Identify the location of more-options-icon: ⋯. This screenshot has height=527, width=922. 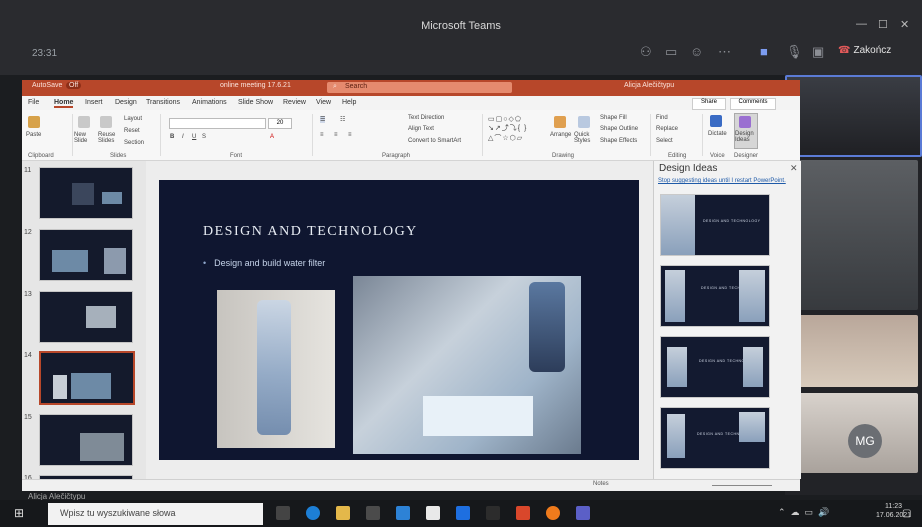
(724, 52).